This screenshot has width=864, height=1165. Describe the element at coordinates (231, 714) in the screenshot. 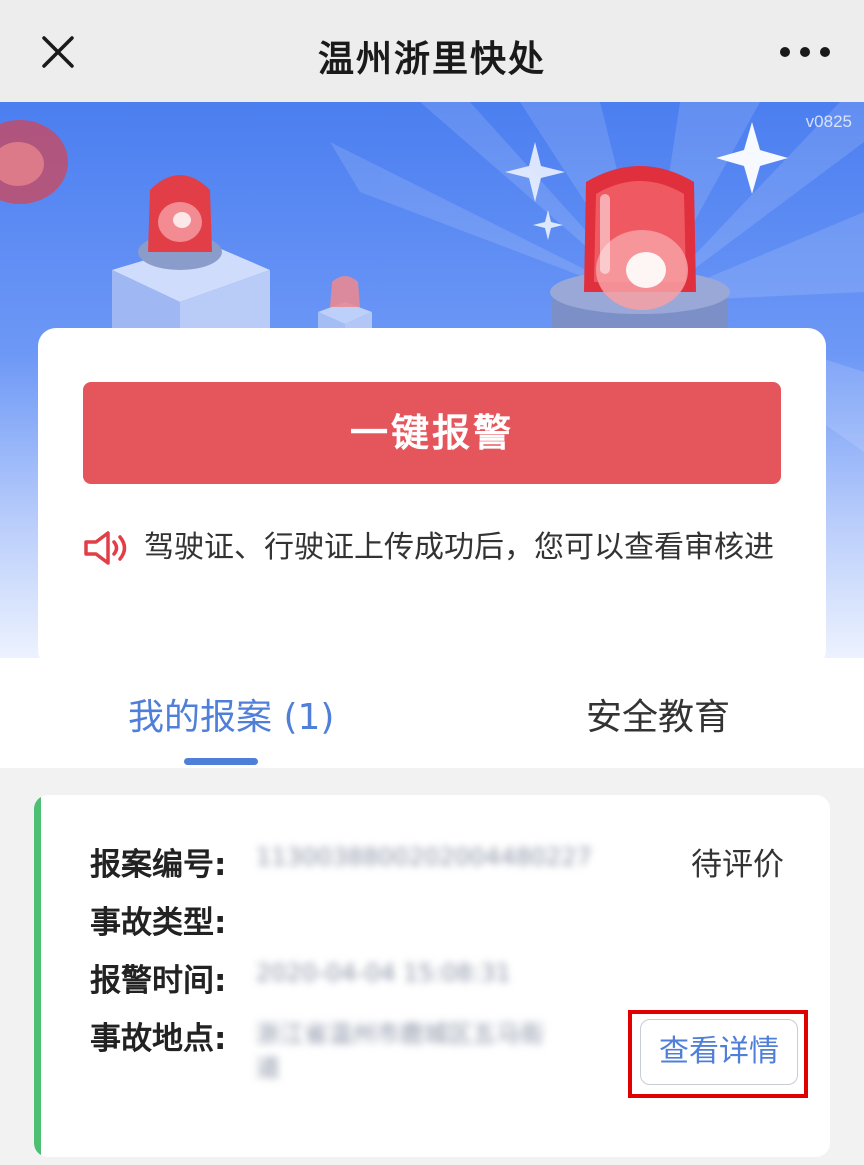

I see `tab-my-reports: 我的报案 (1)` at that location.